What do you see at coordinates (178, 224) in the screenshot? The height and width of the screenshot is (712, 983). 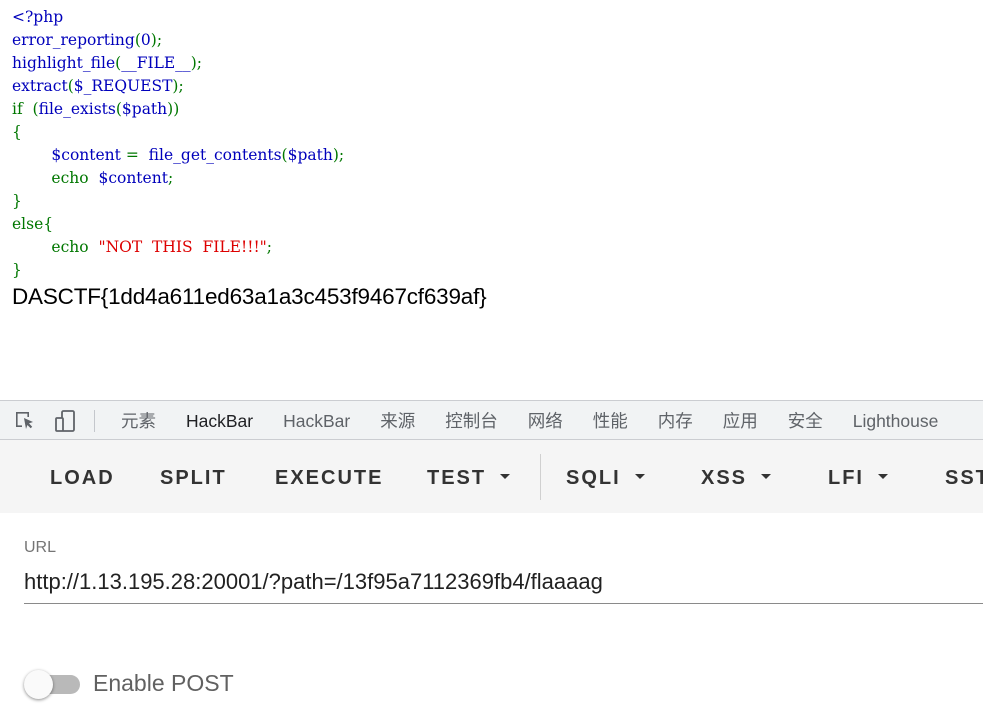 I see `code-line: else{` at bounding box center [178, 224].